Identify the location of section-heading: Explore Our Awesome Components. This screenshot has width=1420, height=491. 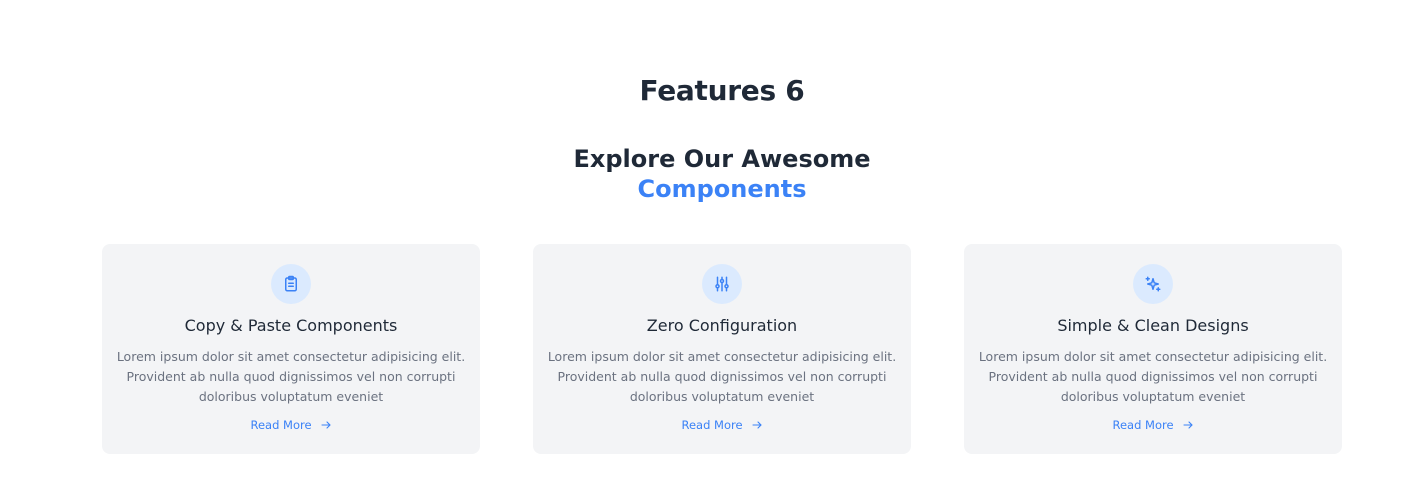
(710, 174).